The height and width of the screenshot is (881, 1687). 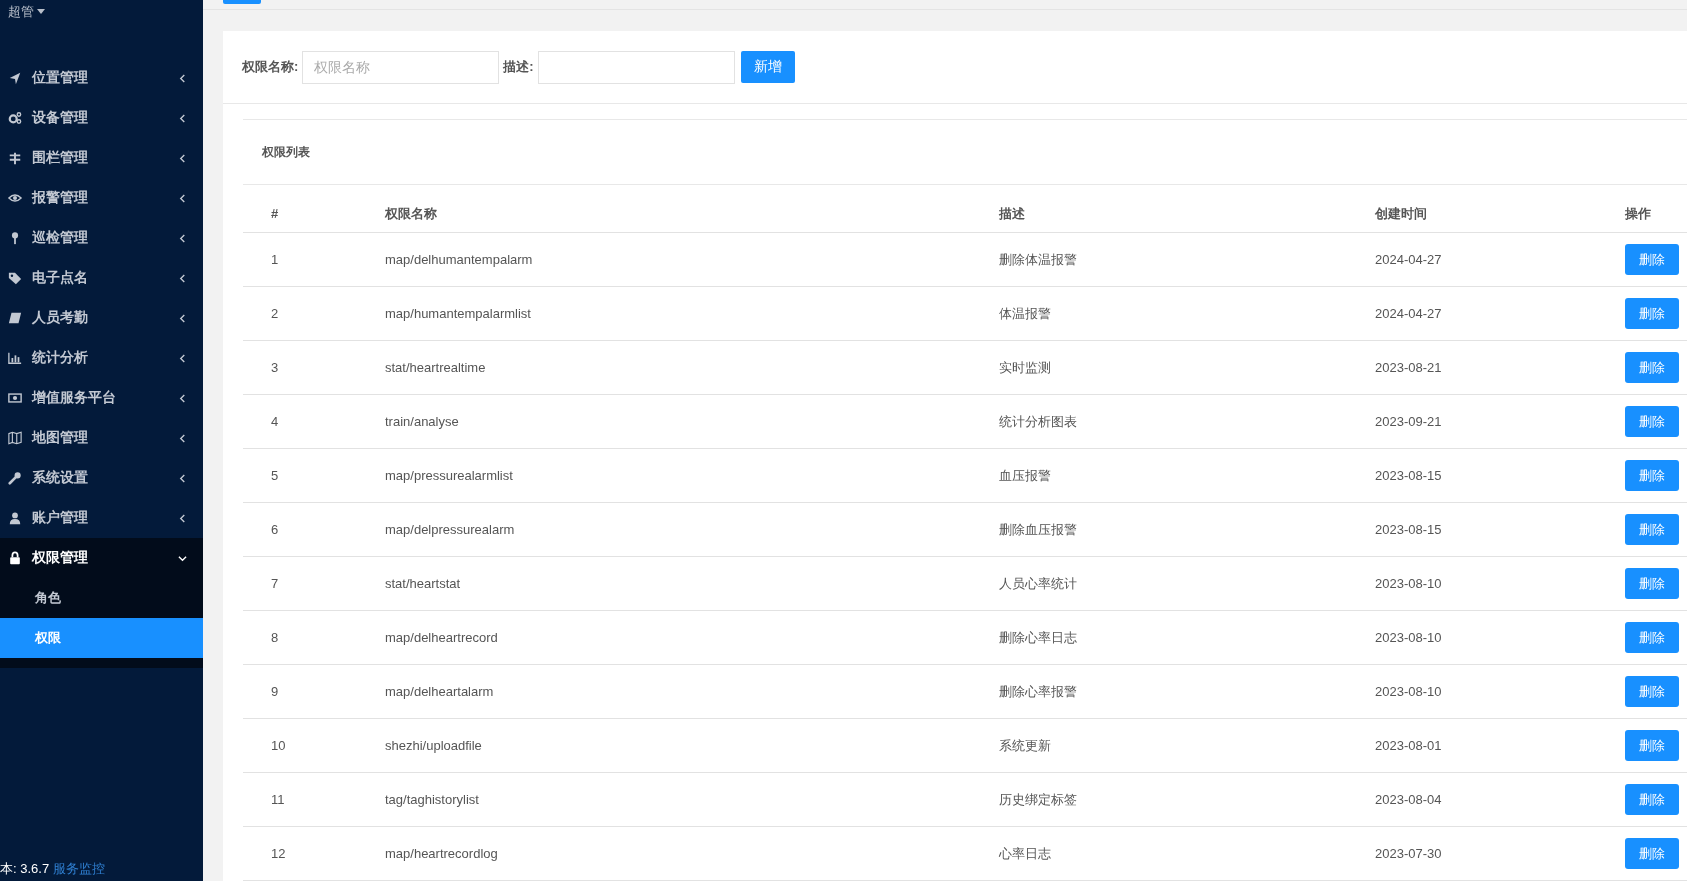 I want to click on sidebar-item: 位置管理, so click(x=101, y=78).